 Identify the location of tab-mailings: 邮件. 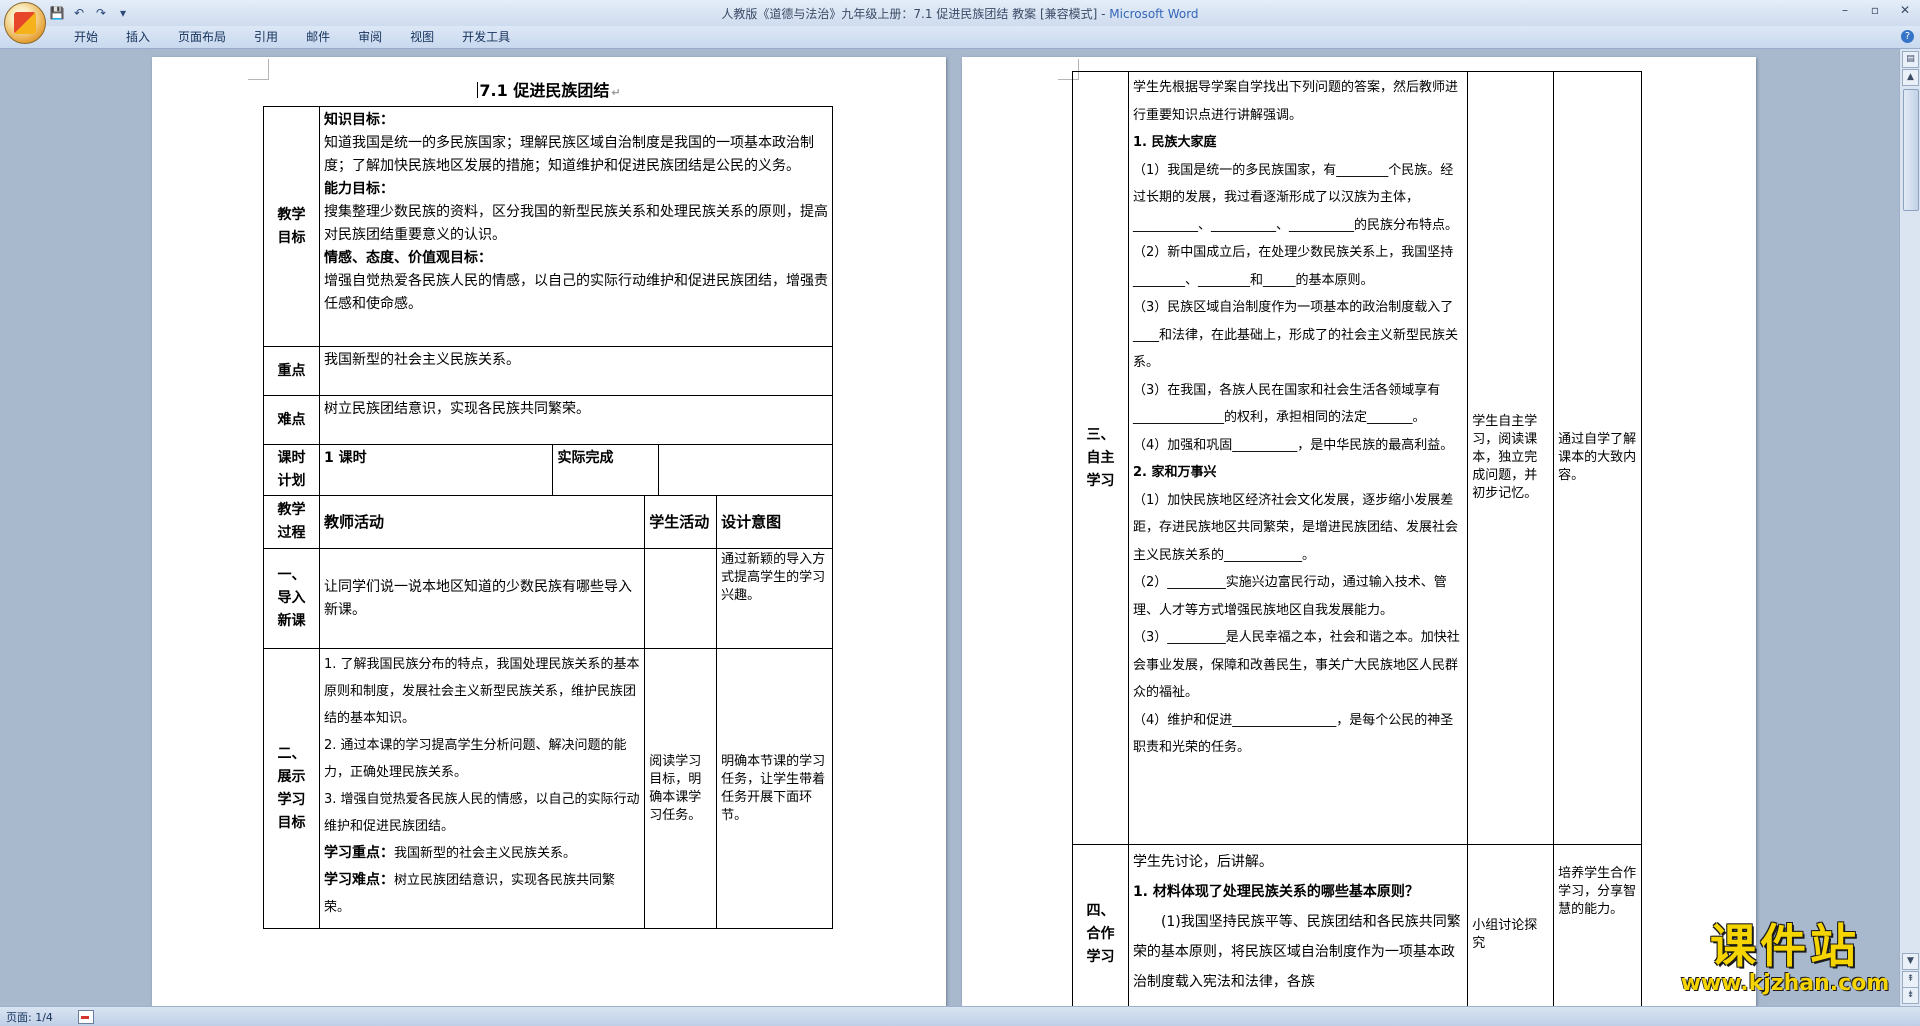
(318, 37).